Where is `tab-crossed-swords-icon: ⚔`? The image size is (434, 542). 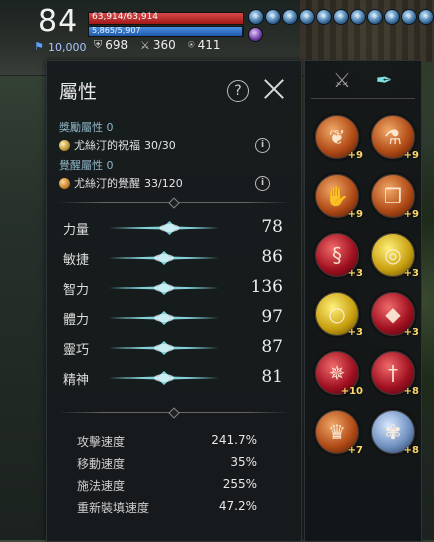
tab-crossed-swords-icon: ⚔ is located at coordinates (342, 80).